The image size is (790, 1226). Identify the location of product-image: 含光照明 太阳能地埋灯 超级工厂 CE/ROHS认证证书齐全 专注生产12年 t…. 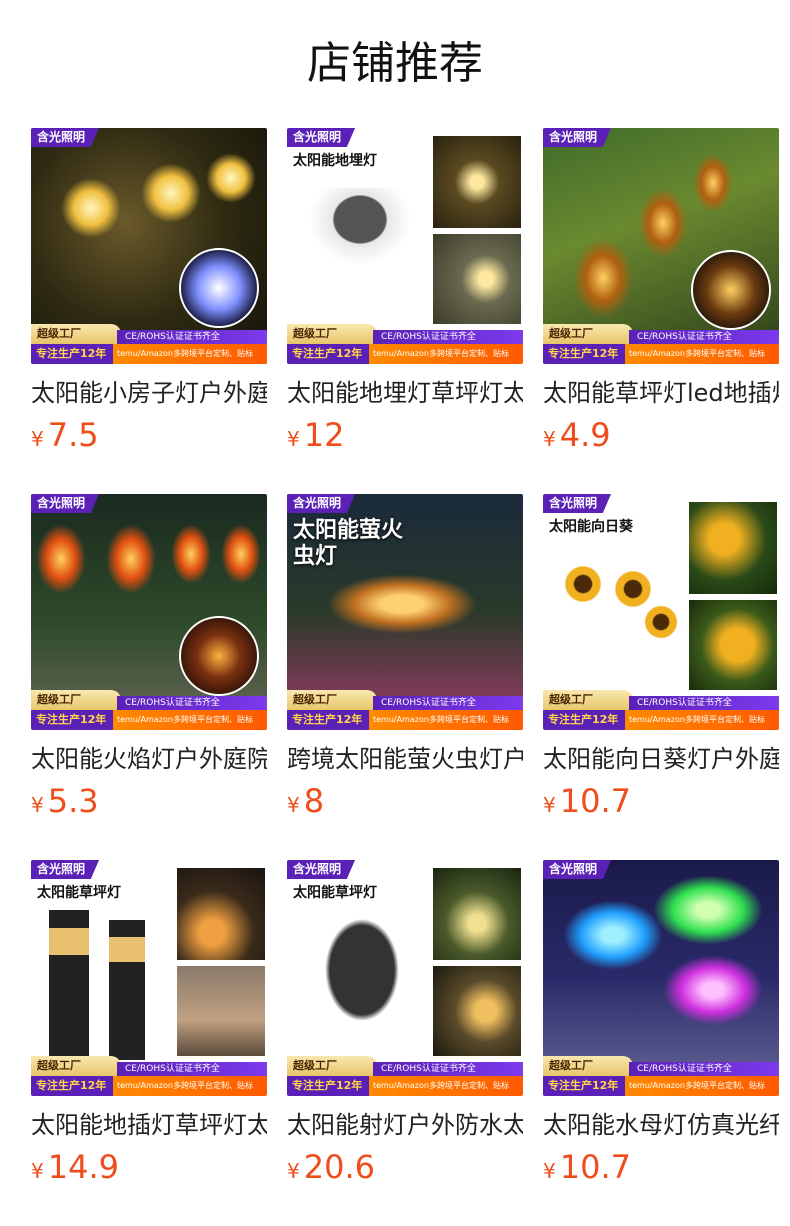
(405, 246).